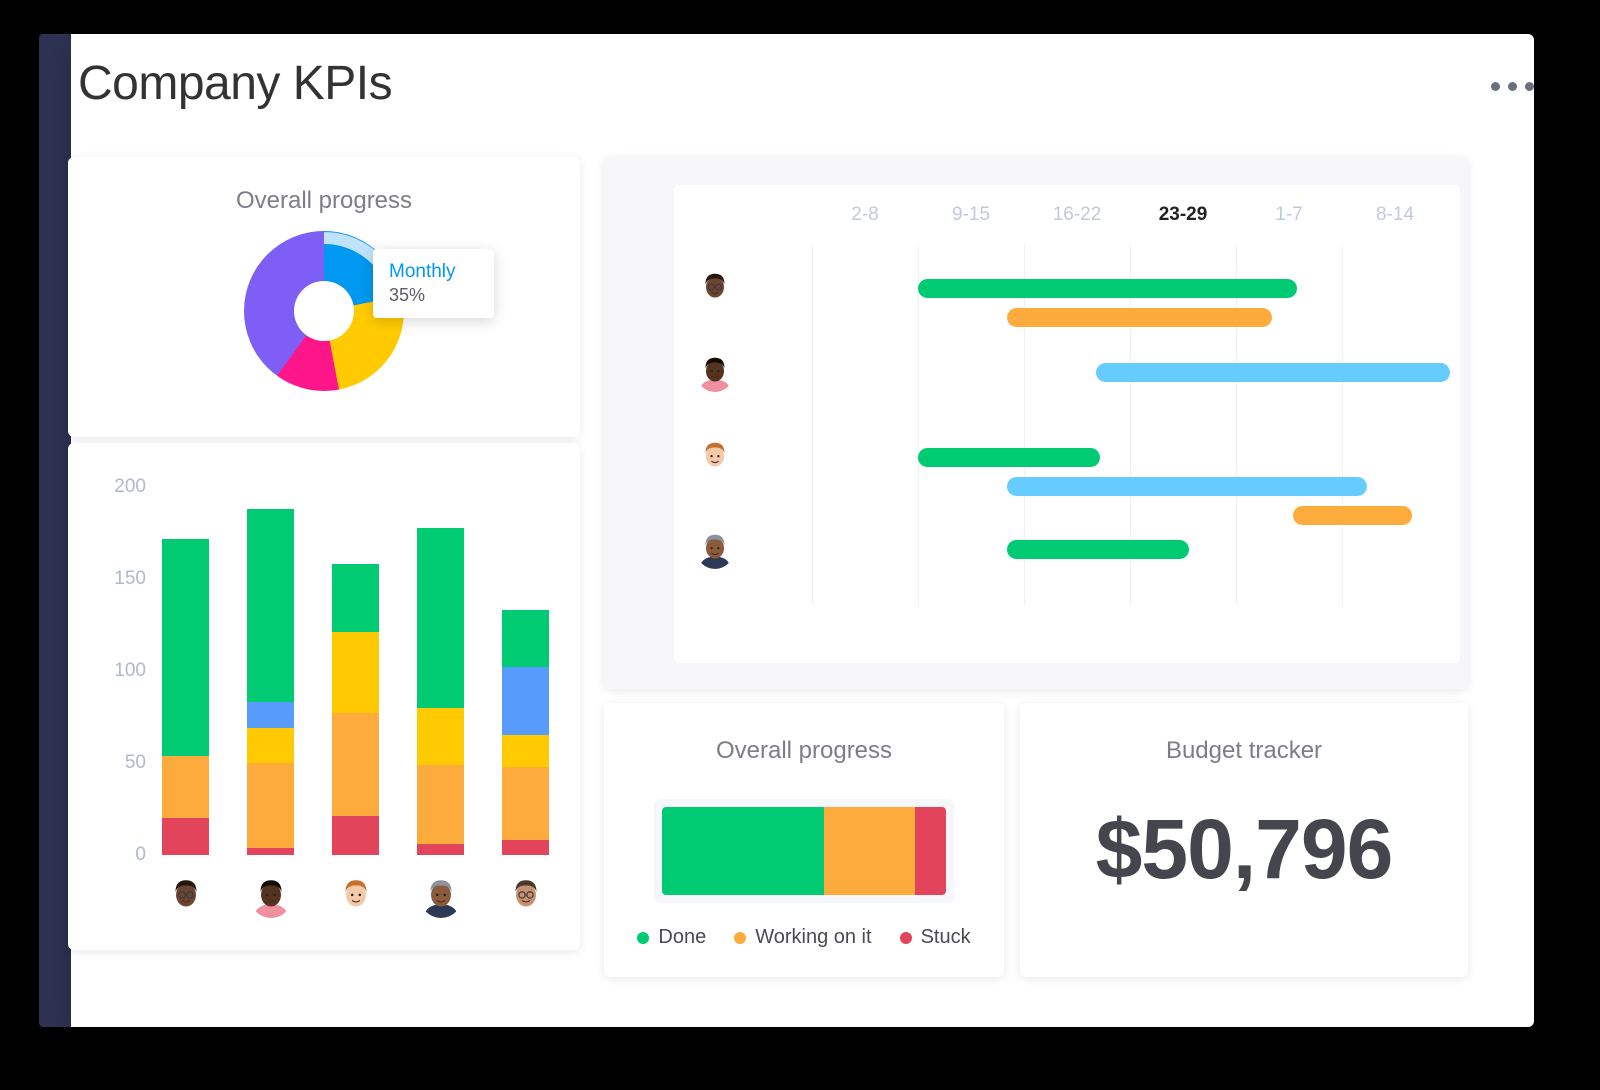 This screenshot has height=1090, width=1600. What do you see at coordinates (369, 311) in the screenshot?
I see `donut-chart: Monthly 35%` at bounding box center [369, 311].